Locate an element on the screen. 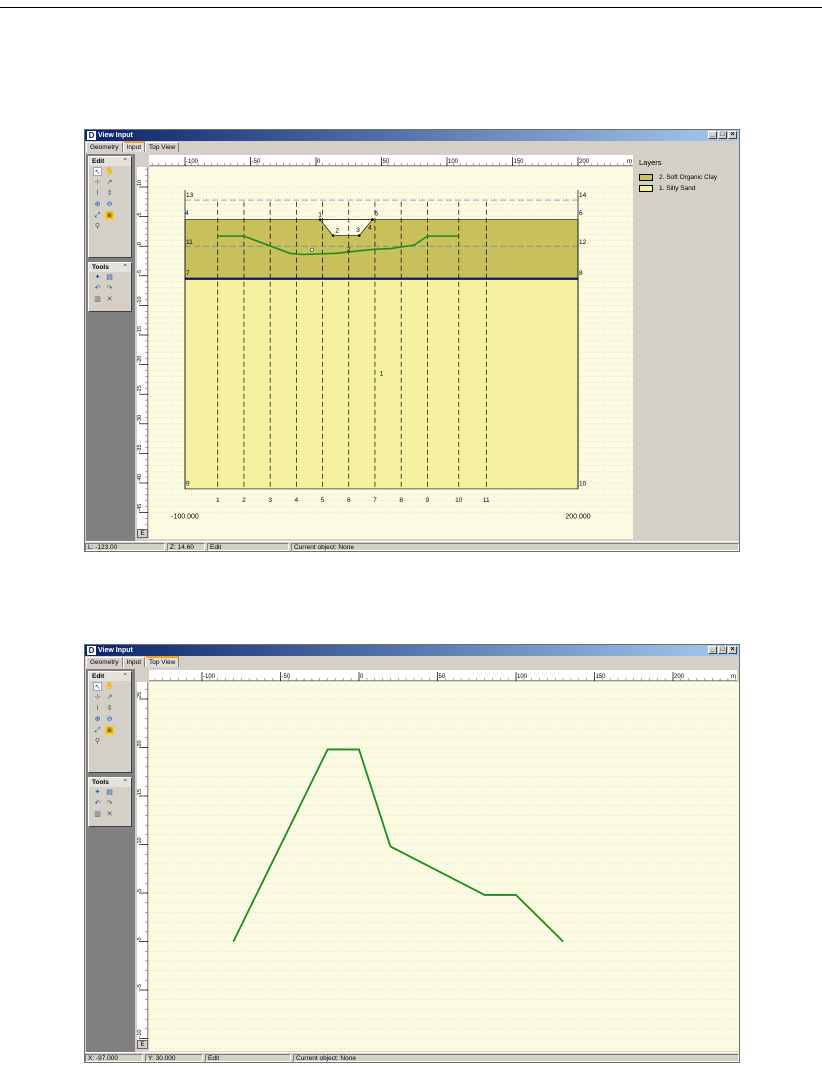 The width and height of the screenshot is (822, 1067). tools-toolbox: Tools ⌃ ✦ ▤ ↶ ↷ ▥ ✕ is located at coordinates (110, 802).